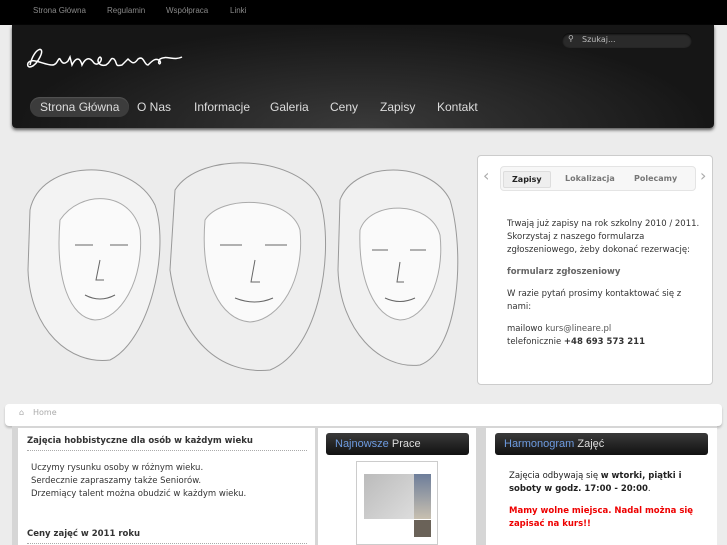  Describe the element at coordinates (116, 481) in the screenshot. I see `text-line: Serdecznie zapraszamy także Seniorów.` at that location.